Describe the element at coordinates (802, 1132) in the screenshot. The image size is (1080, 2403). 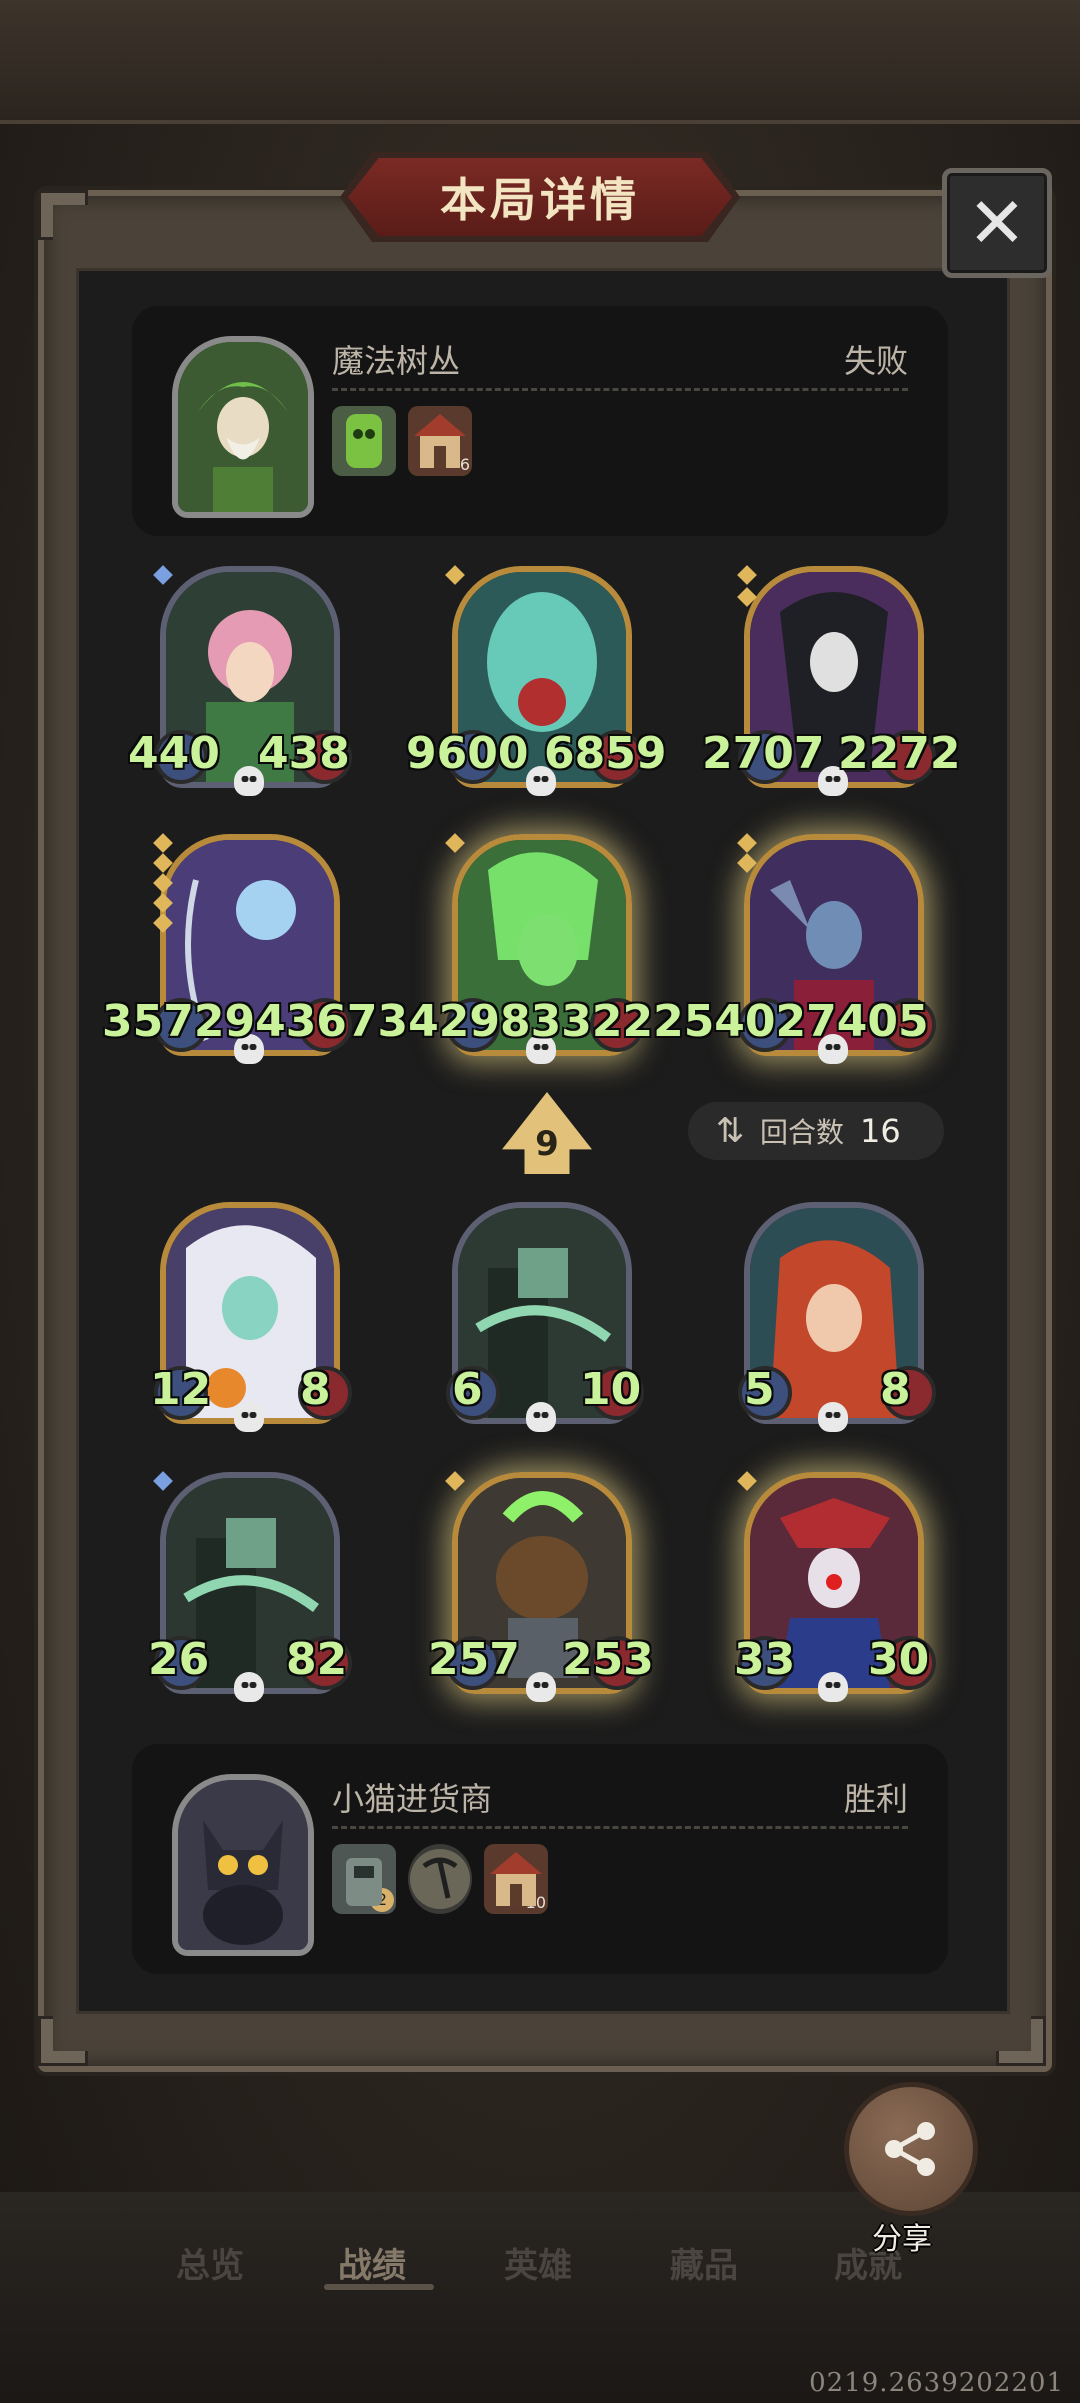
I see `rounds-label: 回合数` at that location.